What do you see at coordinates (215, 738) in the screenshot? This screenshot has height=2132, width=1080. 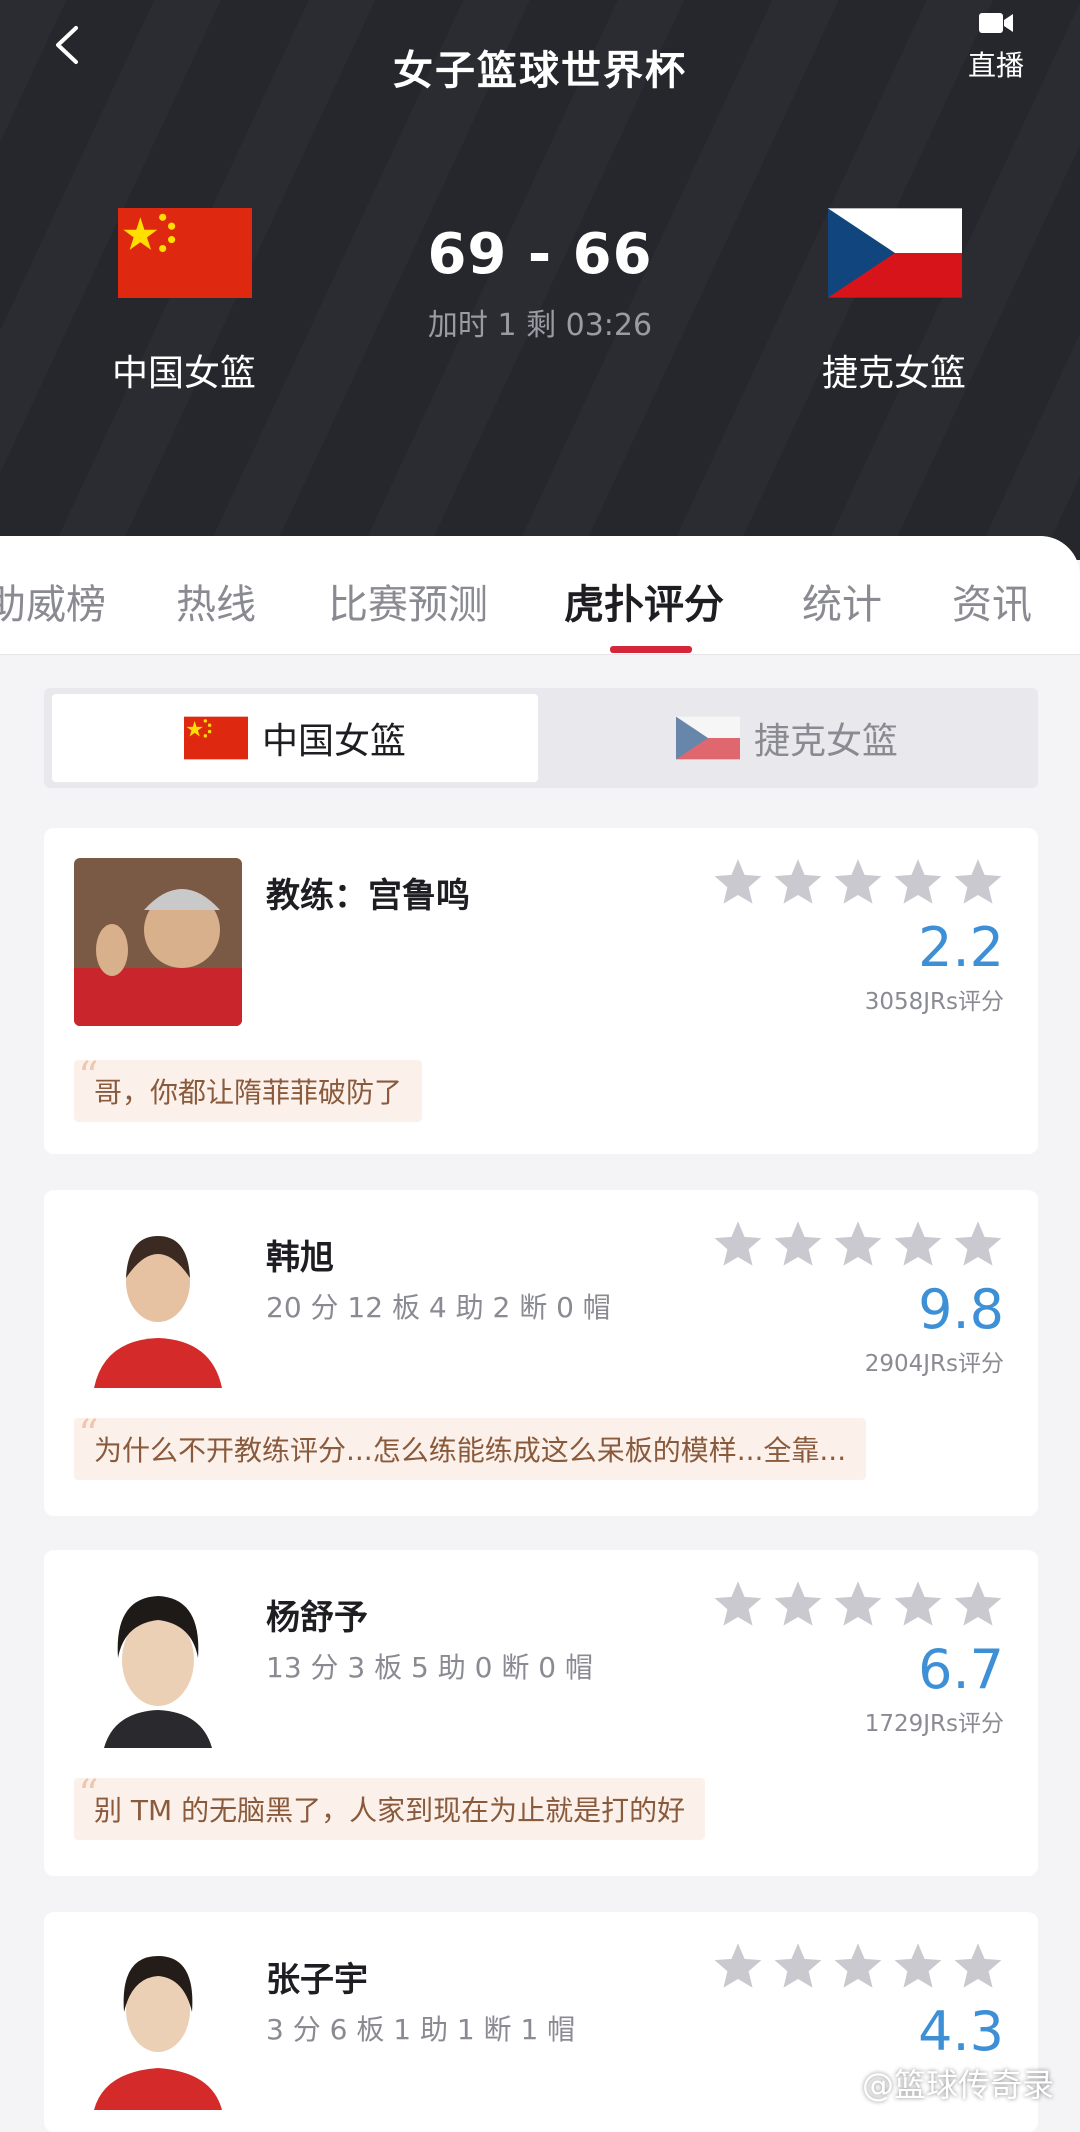 I see `china-flag-icon` at bounding box center [215, 738].